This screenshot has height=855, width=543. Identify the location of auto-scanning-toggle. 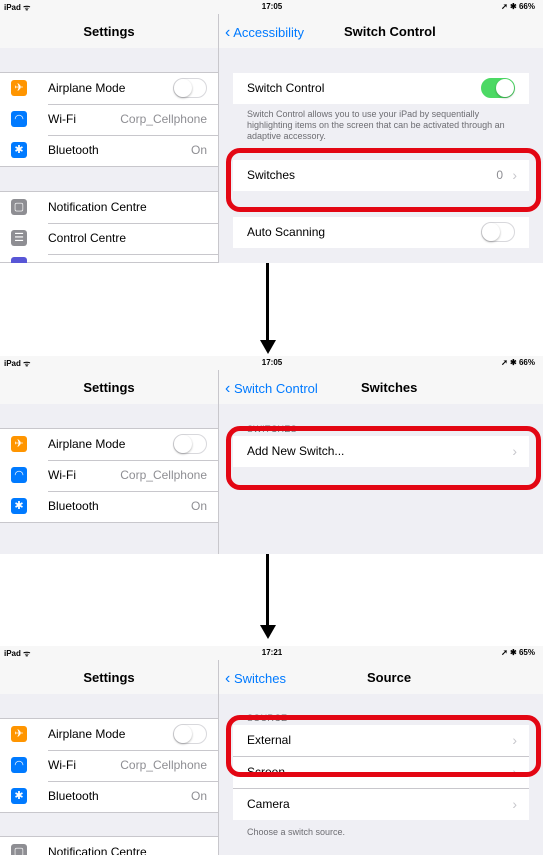
(498, 232).